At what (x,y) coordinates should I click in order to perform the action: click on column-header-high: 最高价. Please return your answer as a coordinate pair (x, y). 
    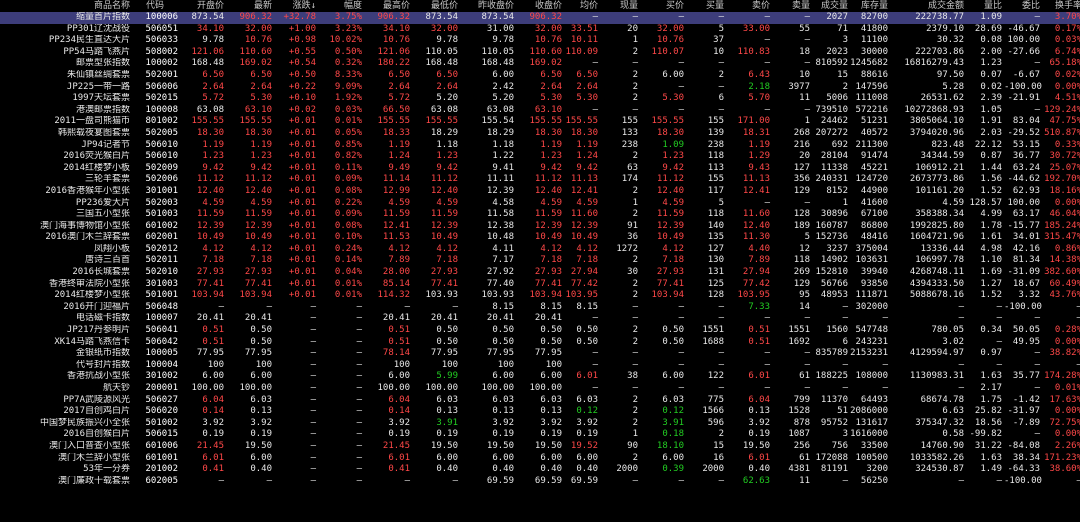
    Looking at the image, I should click on (388, 6).